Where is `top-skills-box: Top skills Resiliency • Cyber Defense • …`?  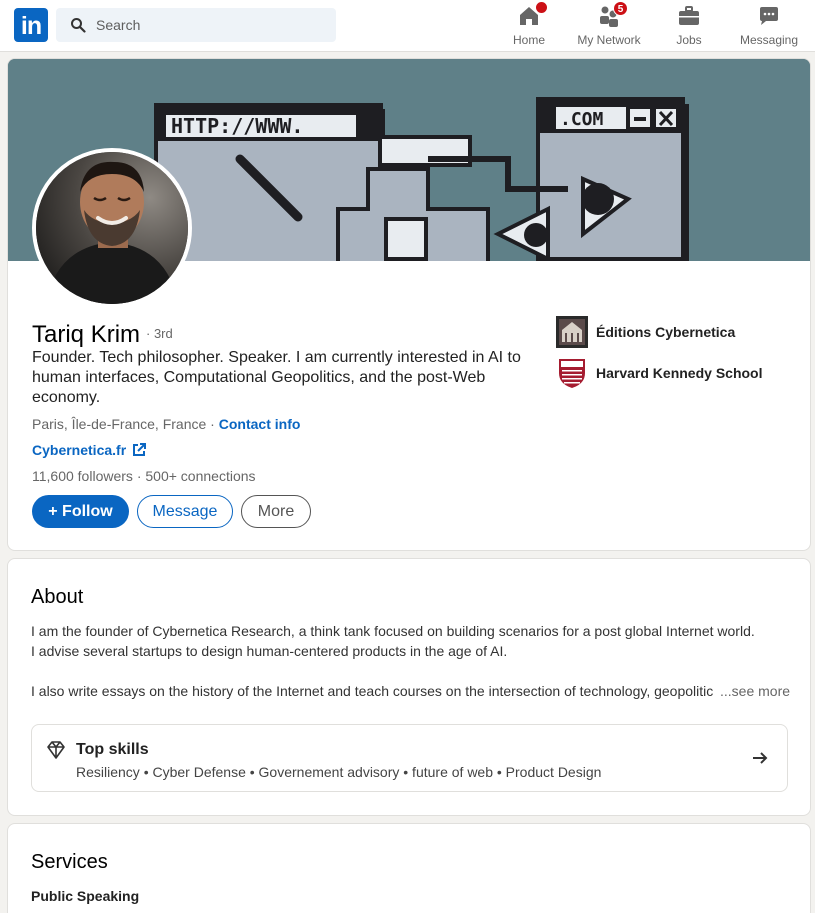 top-skills-box: Top skills Resiliency • Cyber Defense • … is located at coordinates (409, 758).